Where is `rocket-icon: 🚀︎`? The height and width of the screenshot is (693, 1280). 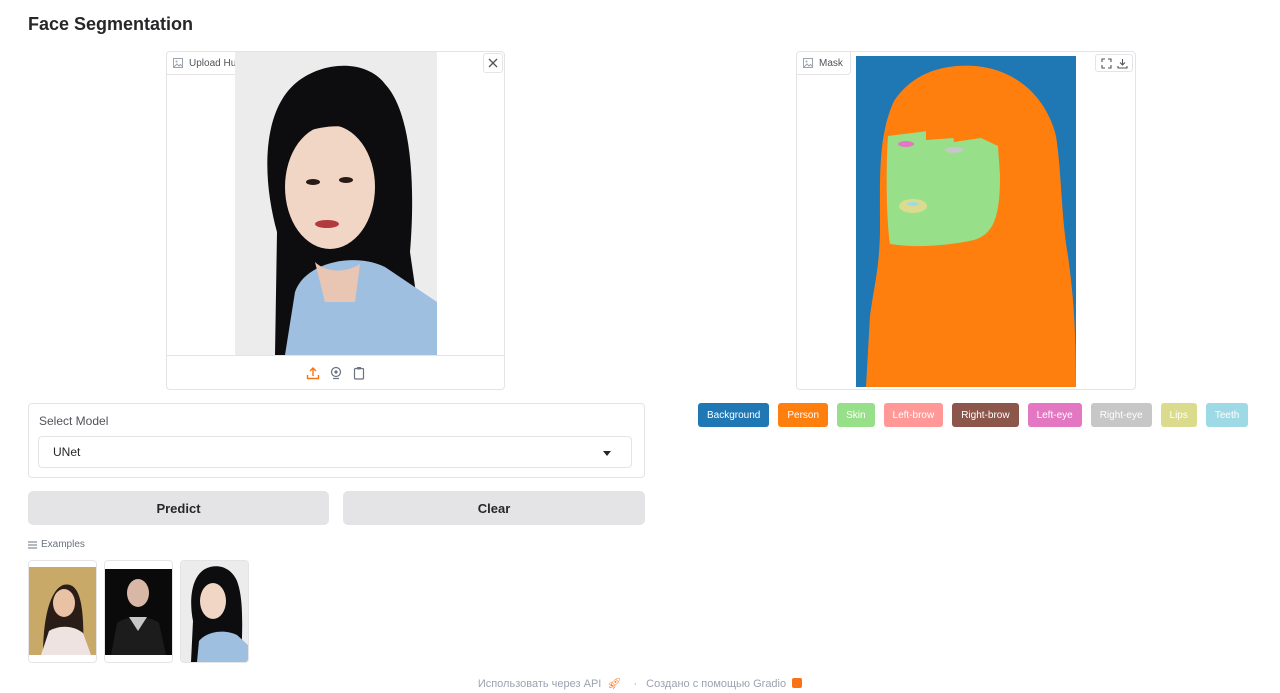 rocket-icon: 🚀︎ is located at coordinates (614, 684).